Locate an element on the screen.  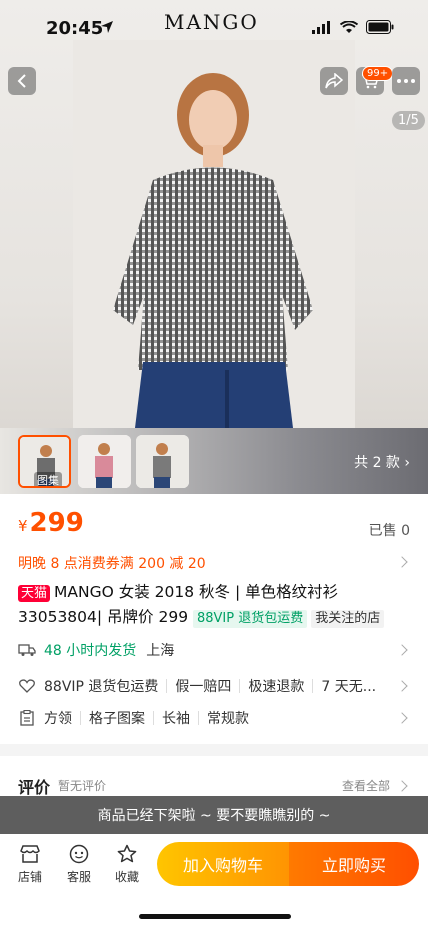
tmall-badge: 天猫 is located at coordinates (34, 593).